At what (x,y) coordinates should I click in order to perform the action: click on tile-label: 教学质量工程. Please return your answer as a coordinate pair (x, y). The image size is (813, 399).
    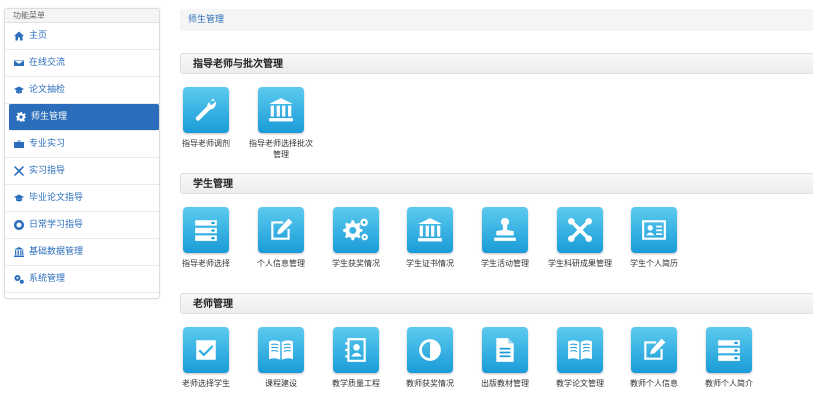
    Looking at the image, I should click on (356, 383).